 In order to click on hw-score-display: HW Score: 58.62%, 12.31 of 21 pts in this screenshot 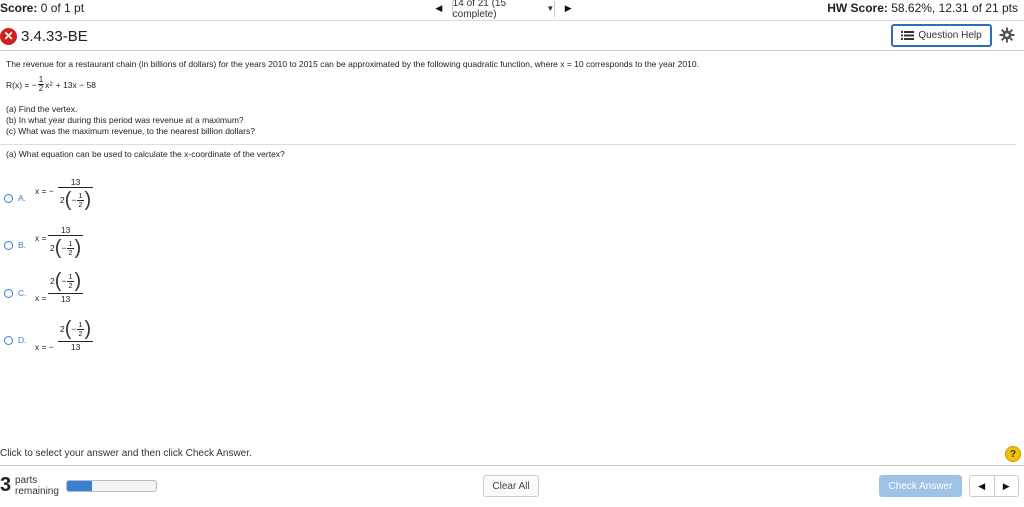, I will do `click(922, 8)`.